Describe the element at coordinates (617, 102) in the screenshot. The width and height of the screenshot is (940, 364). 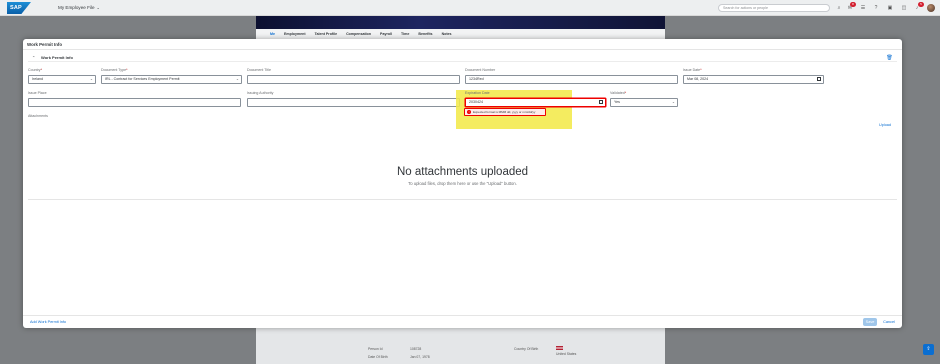
I see `validated-value: Yes` at that location.